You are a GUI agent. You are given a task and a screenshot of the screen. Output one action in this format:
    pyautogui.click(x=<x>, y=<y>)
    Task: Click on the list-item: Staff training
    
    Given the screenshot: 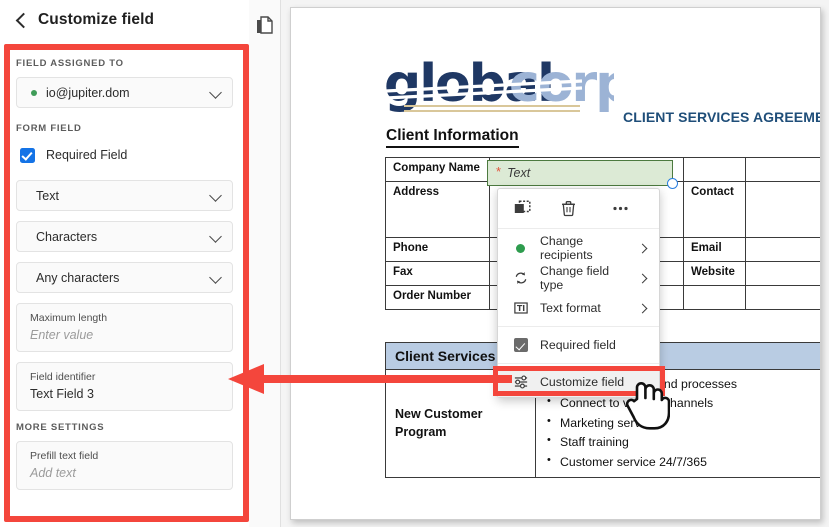 What is the action you would take?
    pyautogui.click(x=682, y=442)
    